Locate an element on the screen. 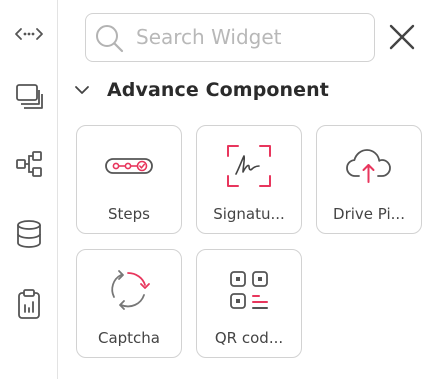 The width and height of the screenshot is (429, 379). widget-card-steps: Steps is located at coordinates (129, 179).